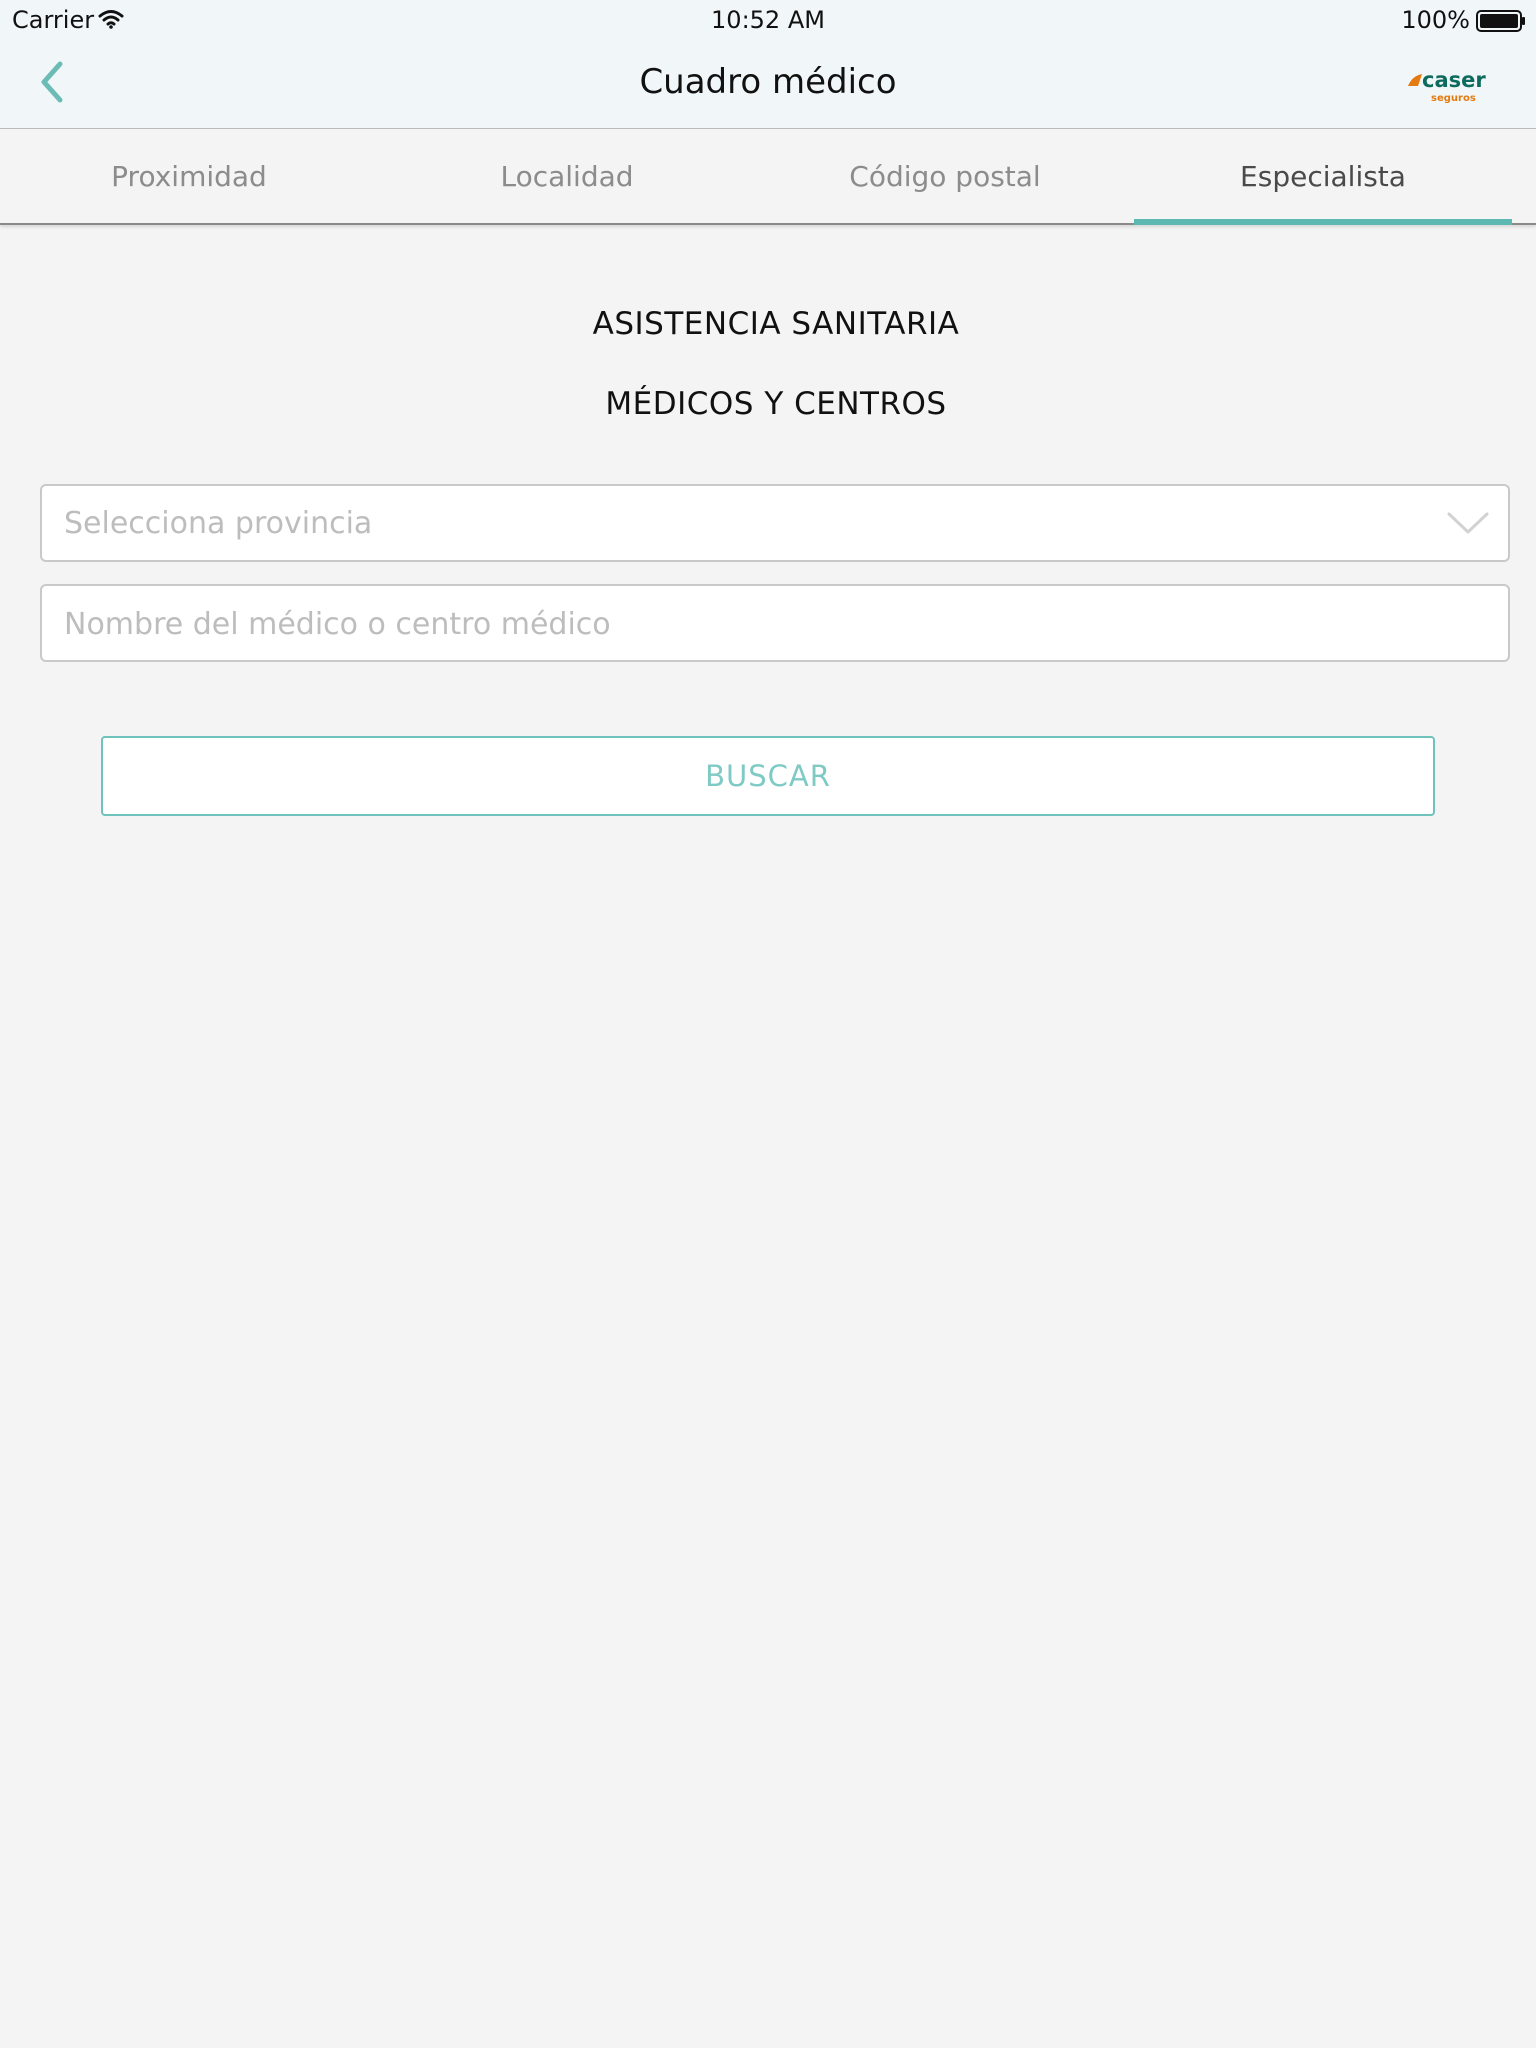 This screenshot has height=2048, width=1536. I want to click on tab-codigo-postal: Código postal, so click(945, 176).